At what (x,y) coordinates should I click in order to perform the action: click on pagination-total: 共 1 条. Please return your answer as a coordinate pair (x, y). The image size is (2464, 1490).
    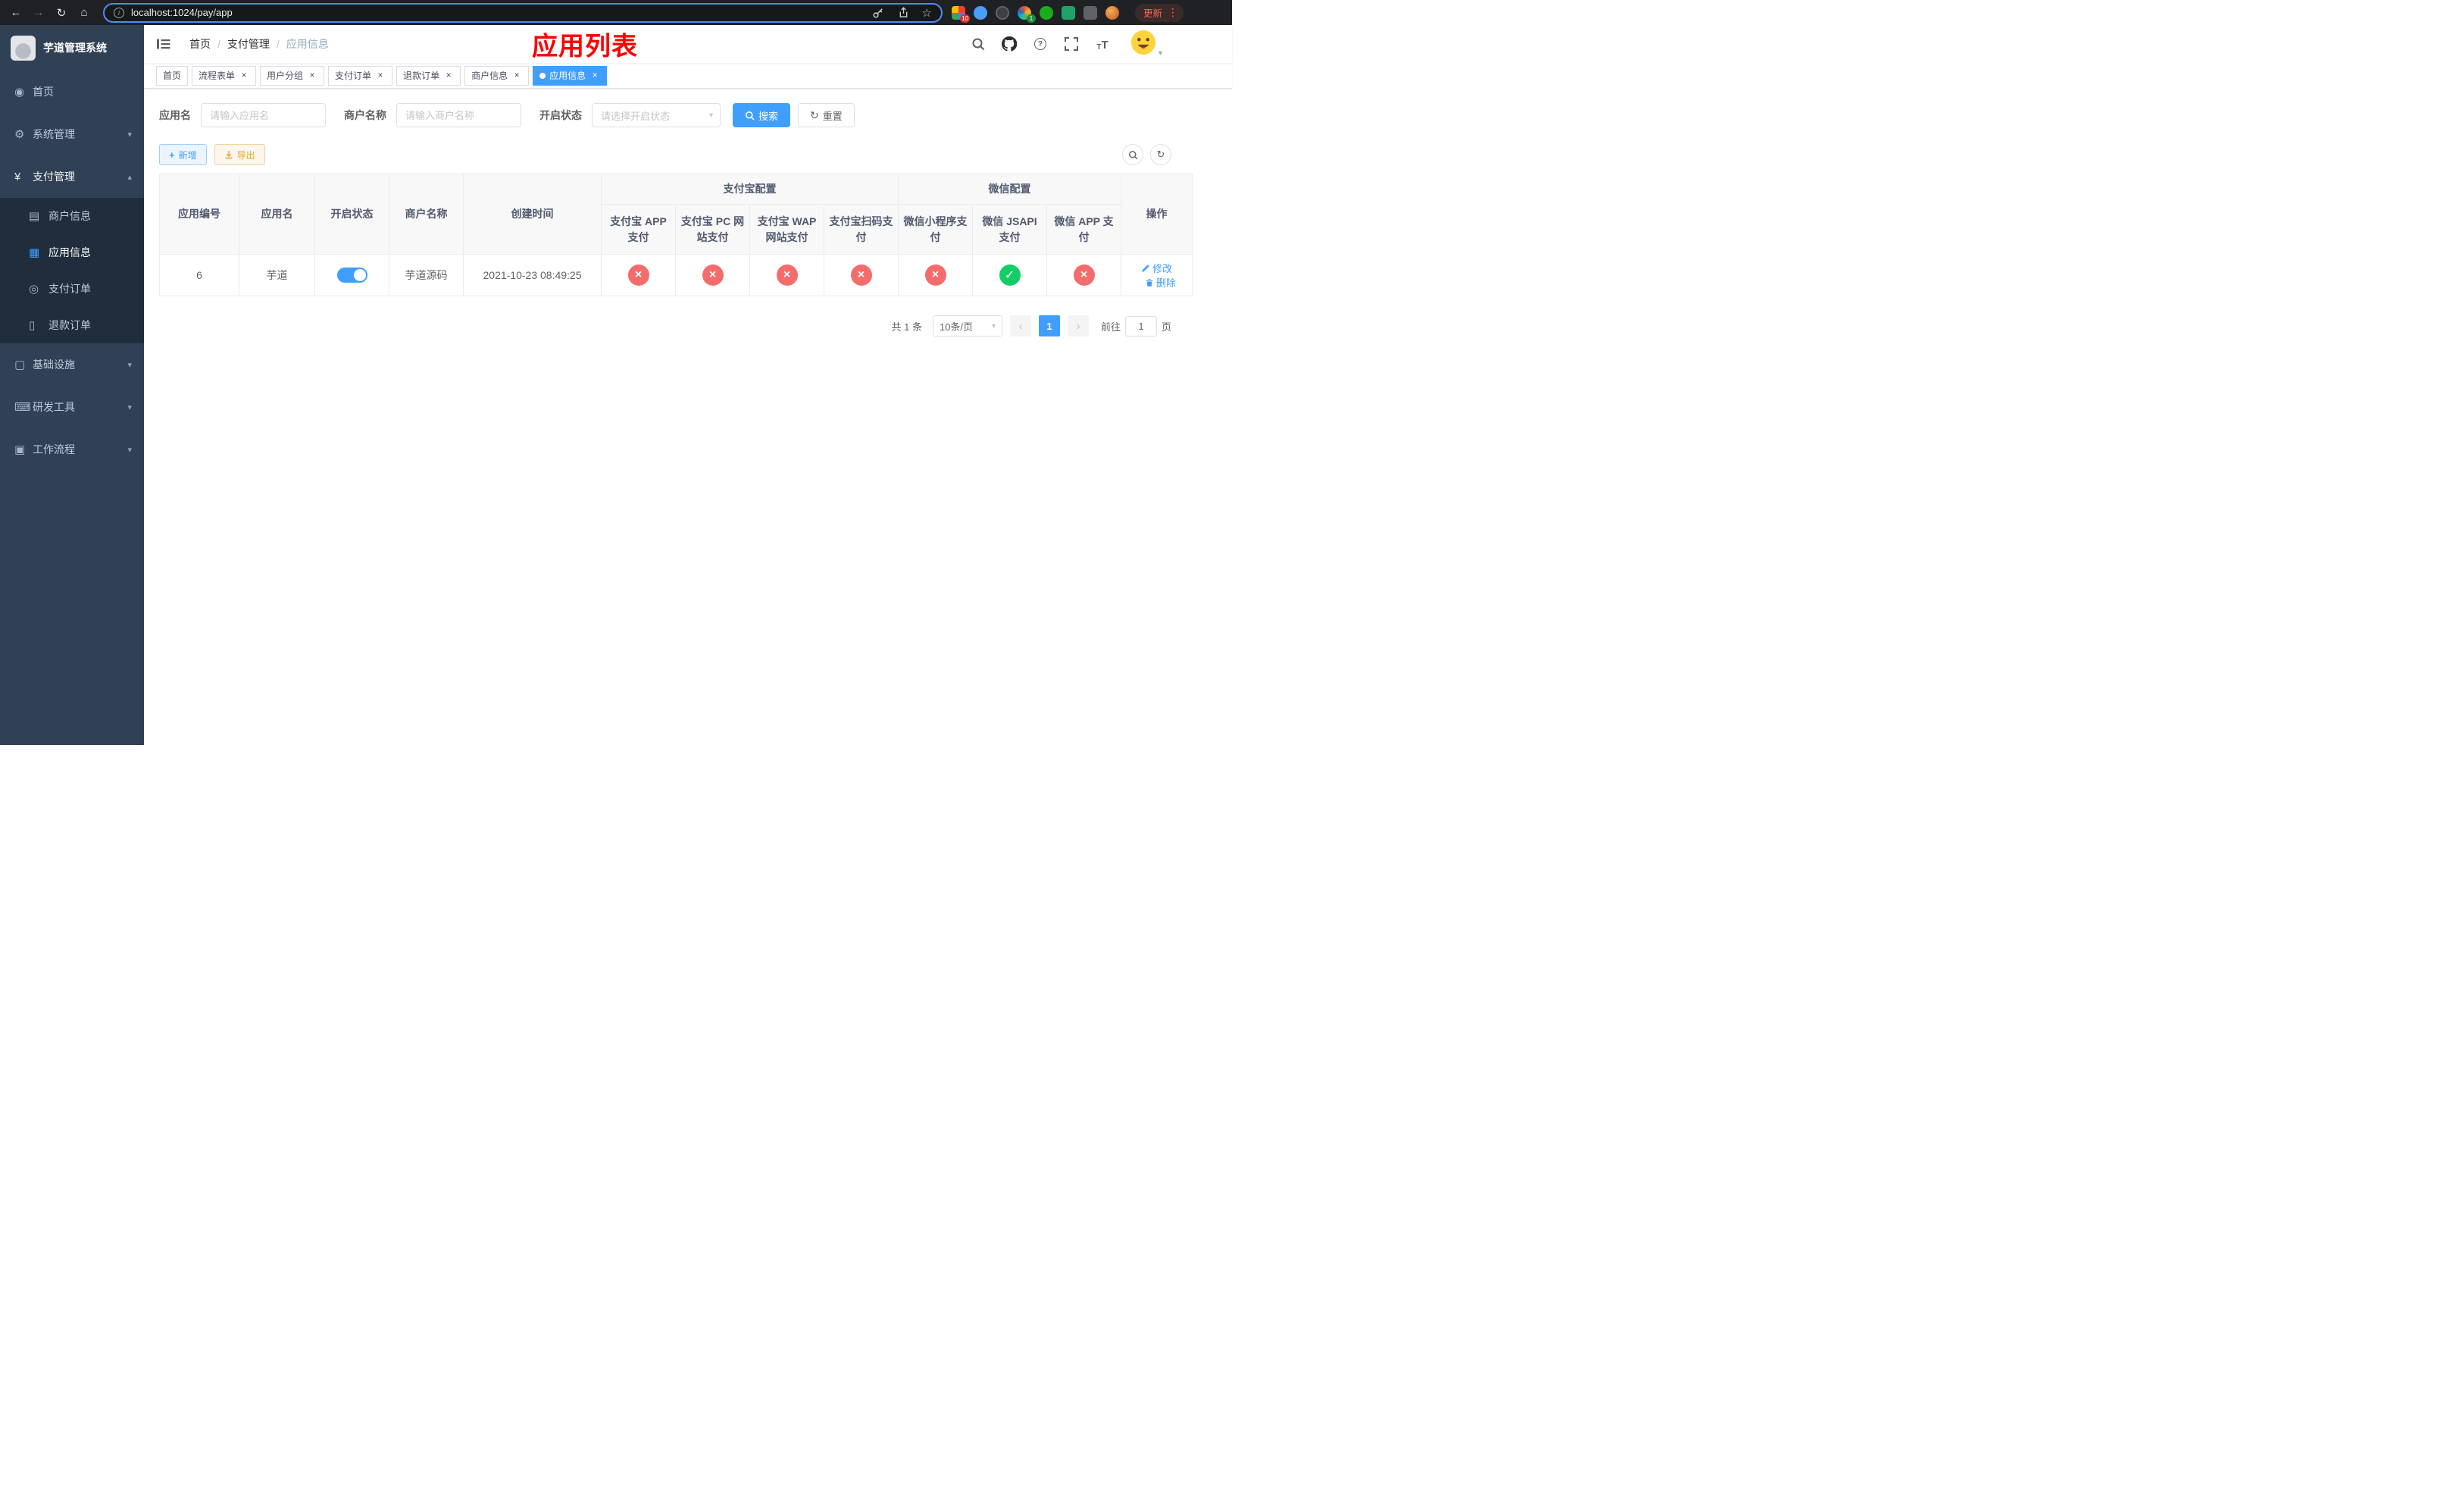
    Looking at the image, I should click on (906, 327).